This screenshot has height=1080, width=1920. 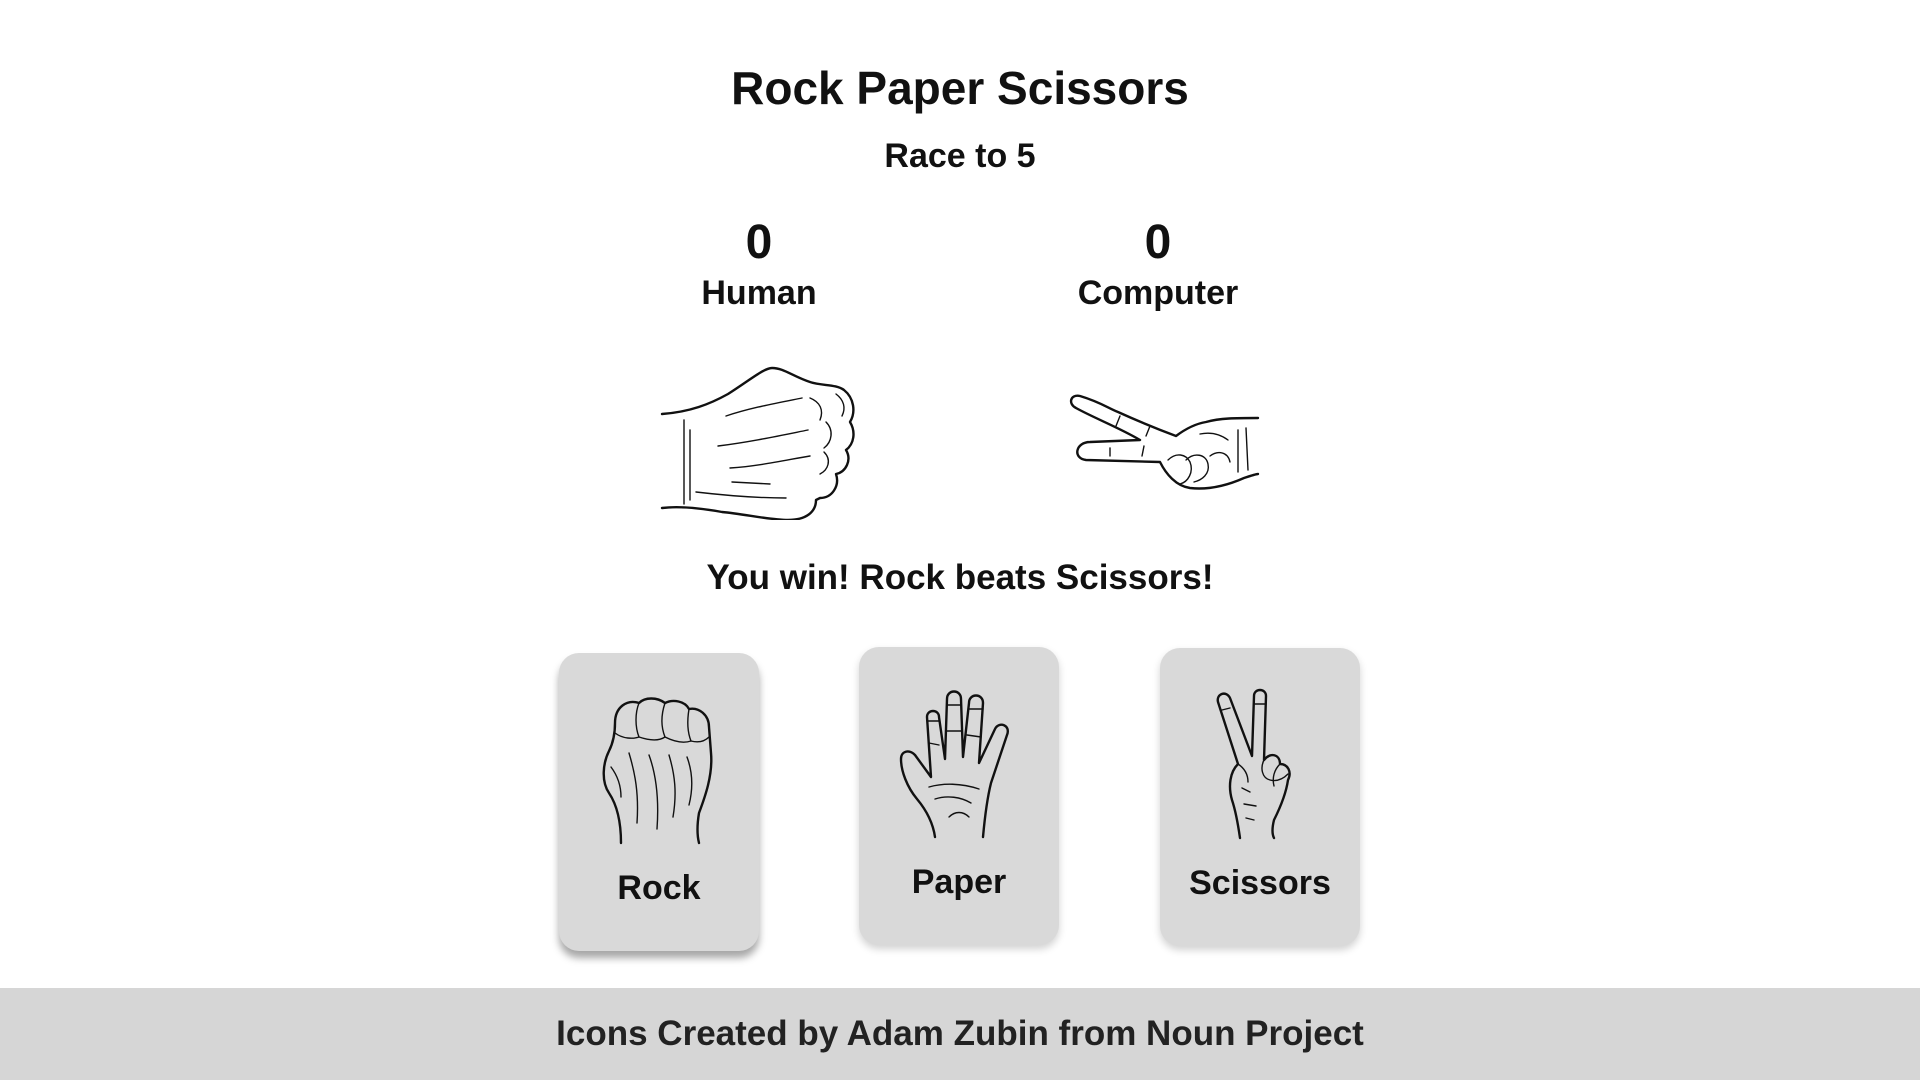 I want to click on computer-label: Computer, so click(x=1158, y=293).